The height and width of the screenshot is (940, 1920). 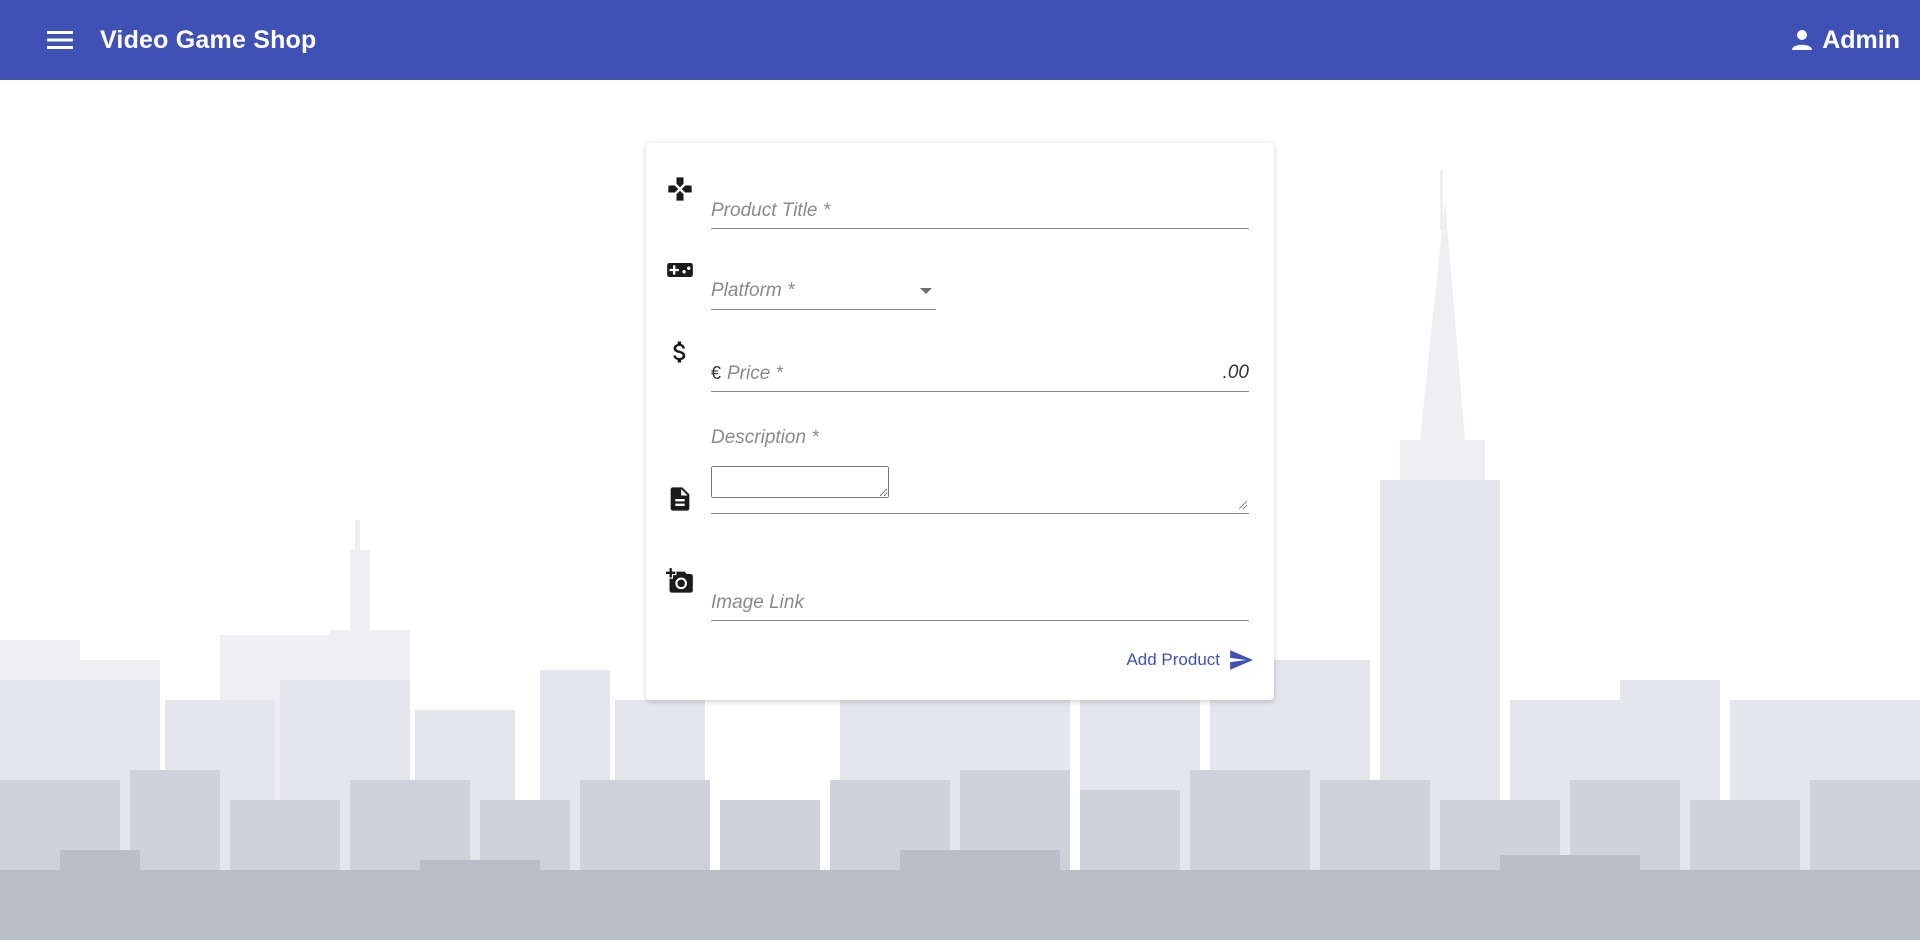 What do you see at coordinates (960, 40) in the screenshot?
I see `top-app-bar: Video Game Shop Admin` at bounding box center [960, 40].